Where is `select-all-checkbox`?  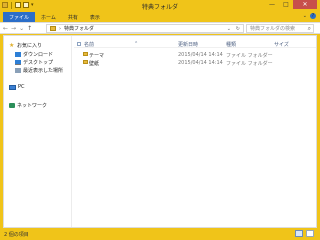
select-all-checkbox is located at coordinates (79, 44).